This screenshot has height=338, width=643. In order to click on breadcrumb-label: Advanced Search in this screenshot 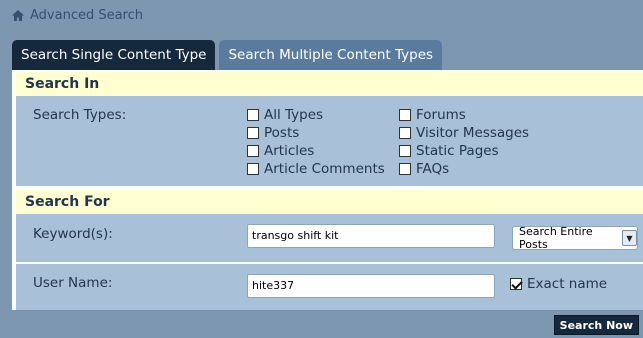, I will do `click(86, 15)`.